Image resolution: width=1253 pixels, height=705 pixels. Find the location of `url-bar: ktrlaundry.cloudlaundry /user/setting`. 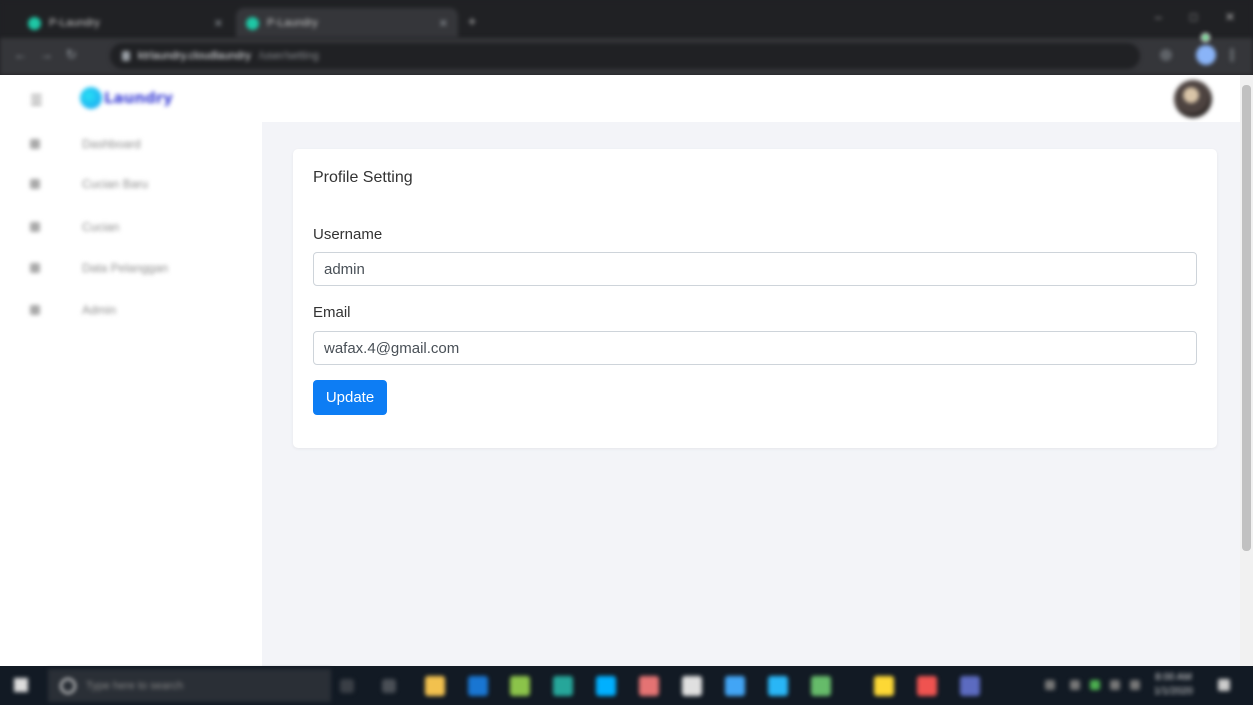

url-bar: ktrlaundry.cloudlaundry /user/setting is located at coordinates (625, 56).